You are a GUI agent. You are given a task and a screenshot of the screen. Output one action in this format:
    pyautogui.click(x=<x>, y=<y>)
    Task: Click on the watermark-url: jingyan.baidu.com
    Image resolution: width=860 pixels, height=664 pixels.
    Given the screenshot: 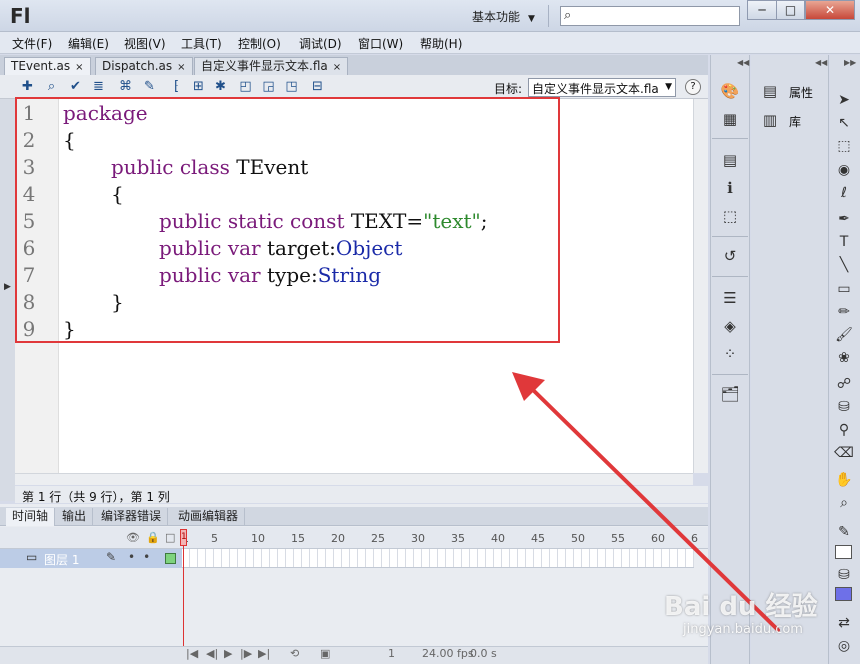 What is the action you would take?
    pyautogui.click(x=743, y=629)
    